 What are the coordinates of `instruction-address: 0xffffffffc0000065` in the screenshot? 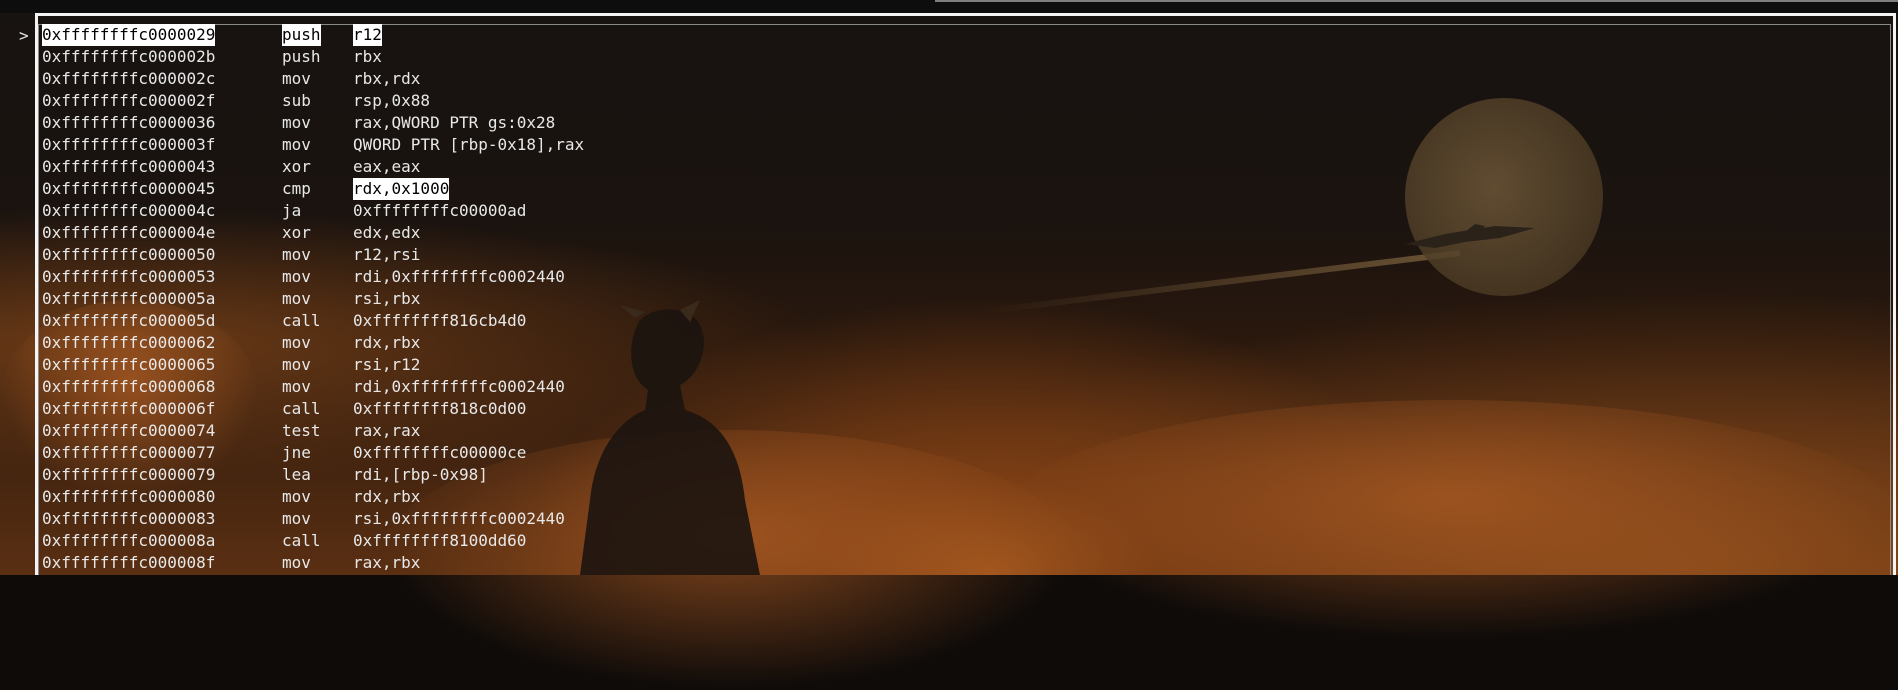 It's located at (129, 364).